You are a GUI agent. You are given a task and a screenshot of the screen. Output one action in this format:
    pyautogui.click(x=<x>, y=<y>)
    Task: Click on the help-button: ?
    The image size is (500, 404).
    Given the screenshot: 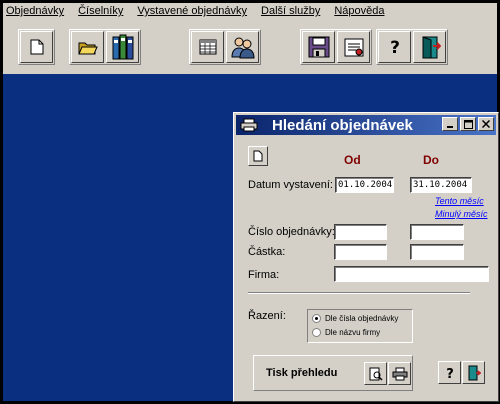 What is the action you would take?
    pyautogui.click(x=394, y=47)
    